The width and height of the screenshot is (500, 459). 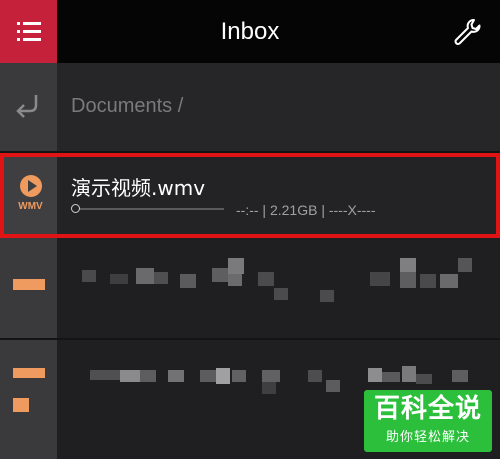 I want to click on back-arrow-icon, so click(x=28, y=106).